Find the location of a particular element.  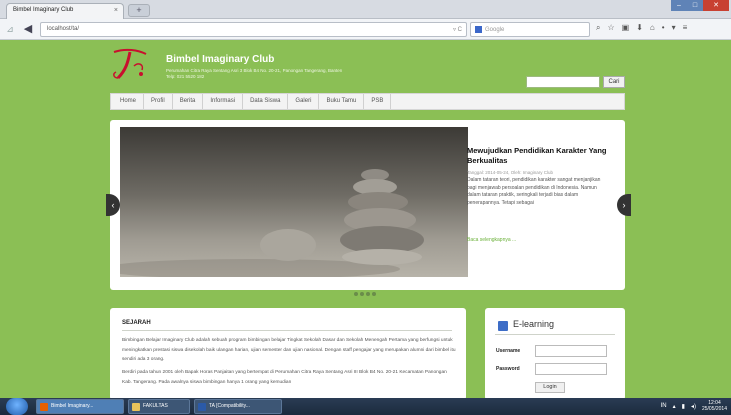

username-field is located at coordinates (571, 351).